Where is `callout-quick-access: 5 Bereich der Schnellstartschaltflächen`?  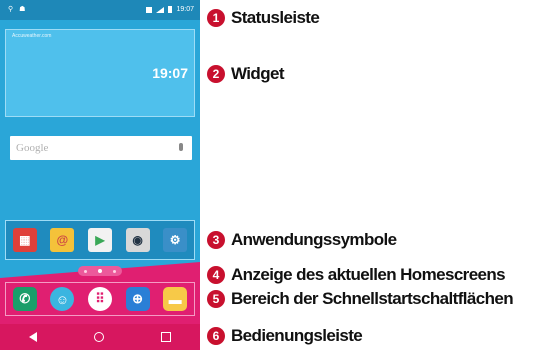 callout-quick-access: 5 Bereich der Schnellstartschaltflächen is located at coordinates (360, 299).